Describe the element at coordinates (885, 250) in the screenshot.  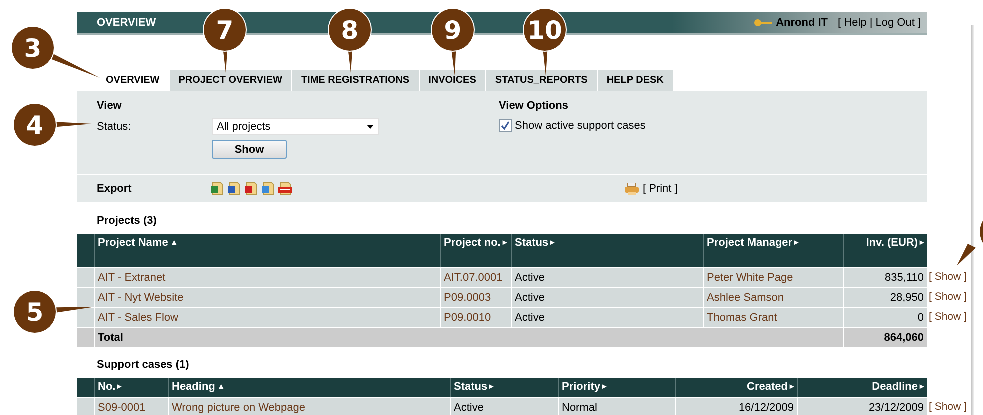
I see `column-header: Inv. (EUR) ▸` at that location.